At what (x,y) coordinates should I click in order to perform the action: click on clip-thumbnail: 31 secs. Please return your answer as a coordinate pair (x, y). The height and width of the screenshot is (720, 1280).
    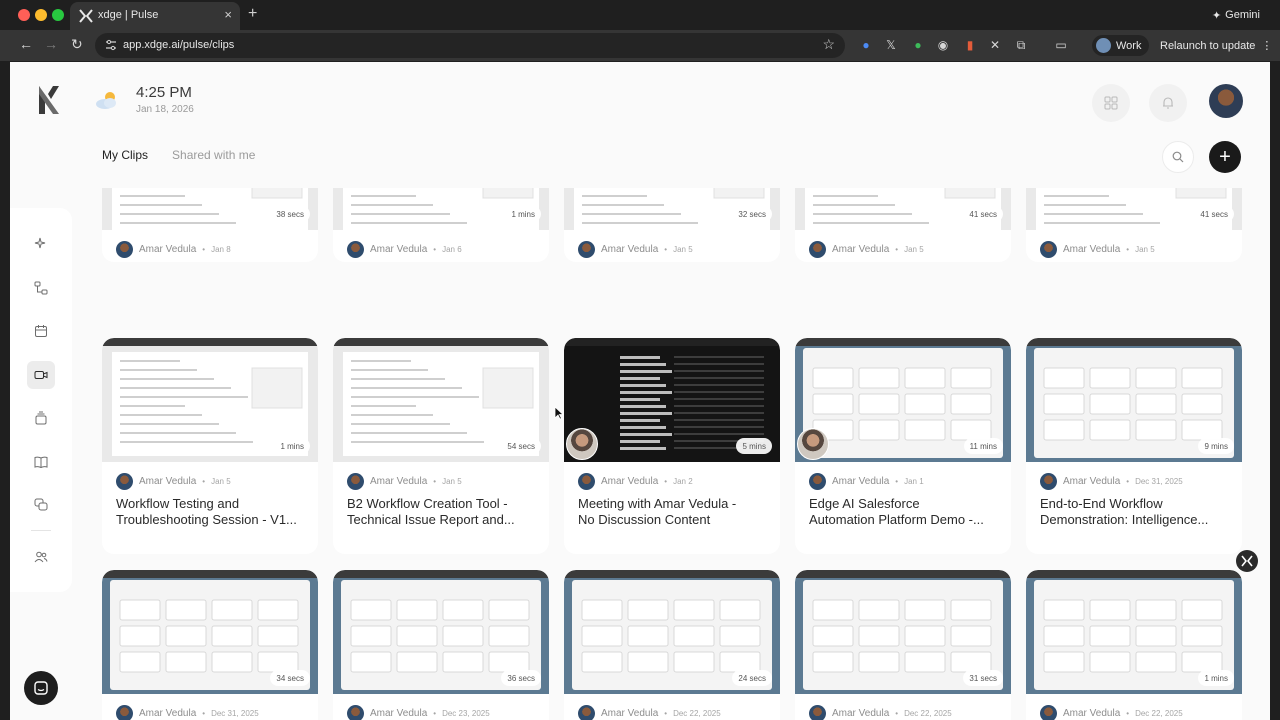
    Looking at the image, I should click on (903, 632).